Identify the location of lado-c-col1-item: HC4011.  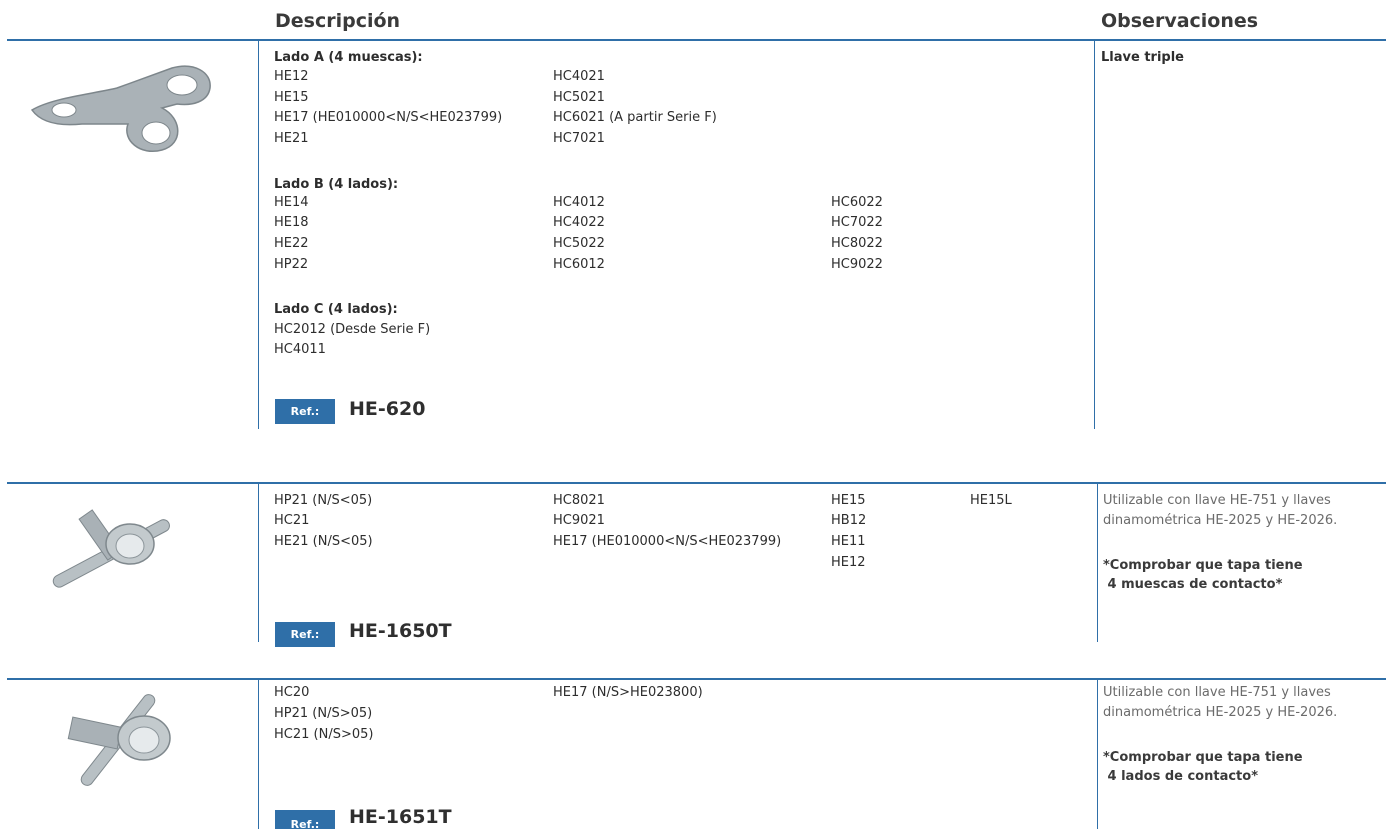
(300, 349).